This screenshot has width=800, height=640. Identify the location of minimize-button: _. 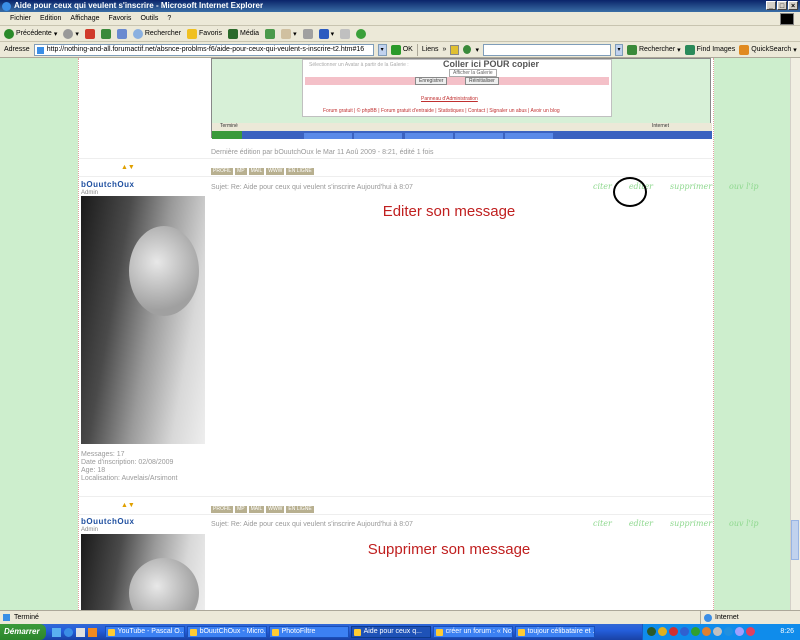
(771, 5).